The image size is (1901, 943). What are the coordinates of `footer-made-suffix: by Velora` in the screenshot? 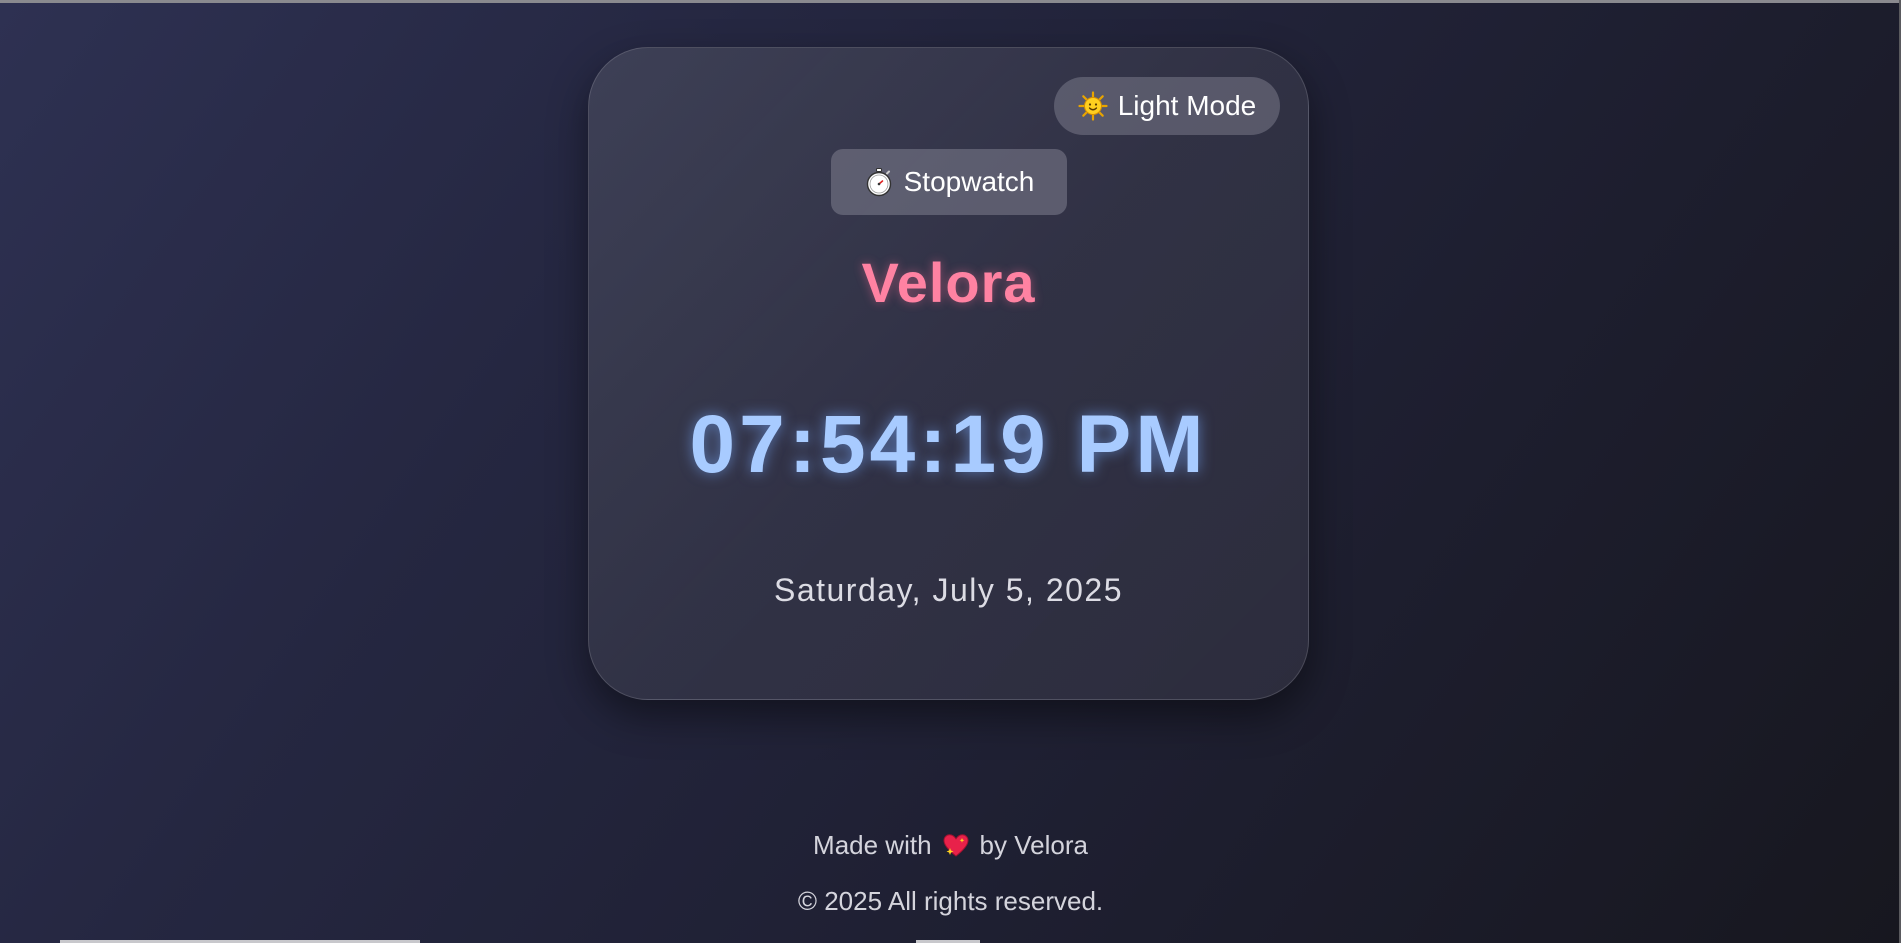 It's located at (1033, 845).